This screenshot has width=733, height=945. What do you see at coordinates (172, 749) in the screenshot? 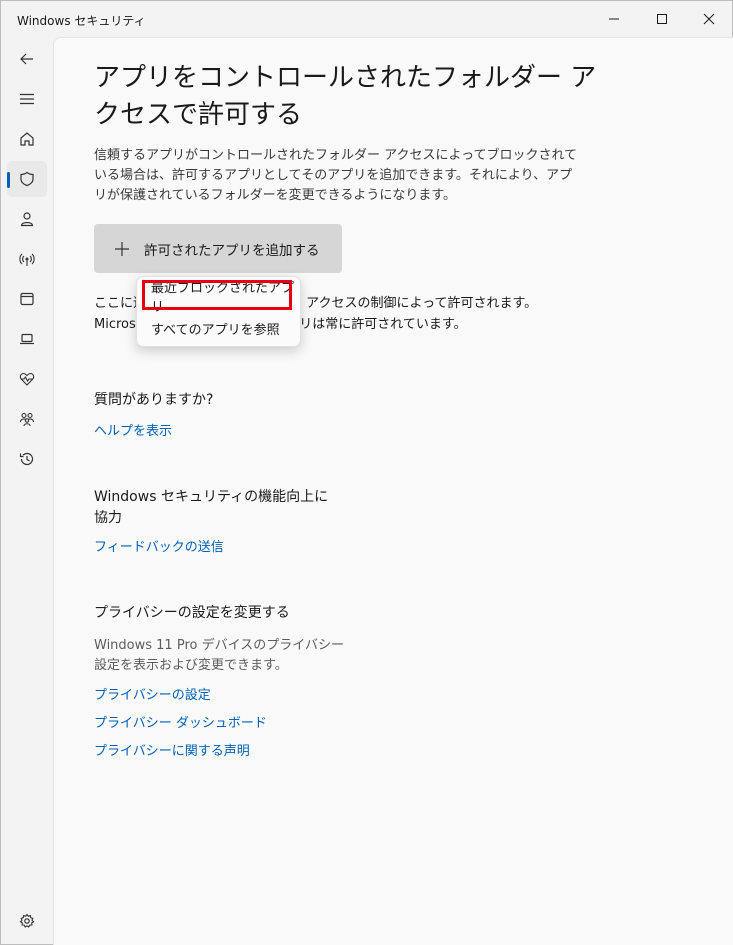
I see `privacy-statement-link: プライバシーに関する声明` at bounding box center [172, 749].